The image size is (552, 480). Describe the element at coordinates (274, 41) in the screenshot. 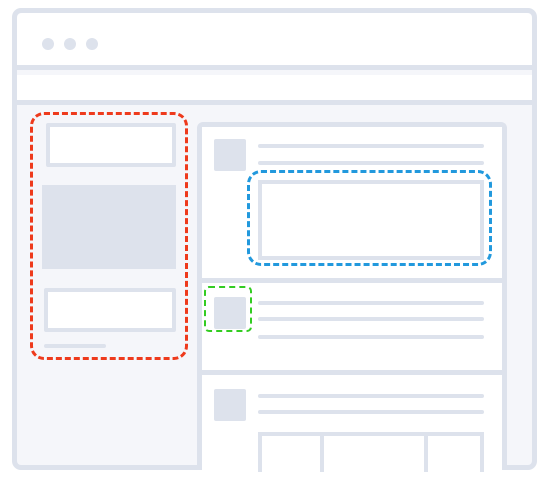

I see `title-bar` at that location.